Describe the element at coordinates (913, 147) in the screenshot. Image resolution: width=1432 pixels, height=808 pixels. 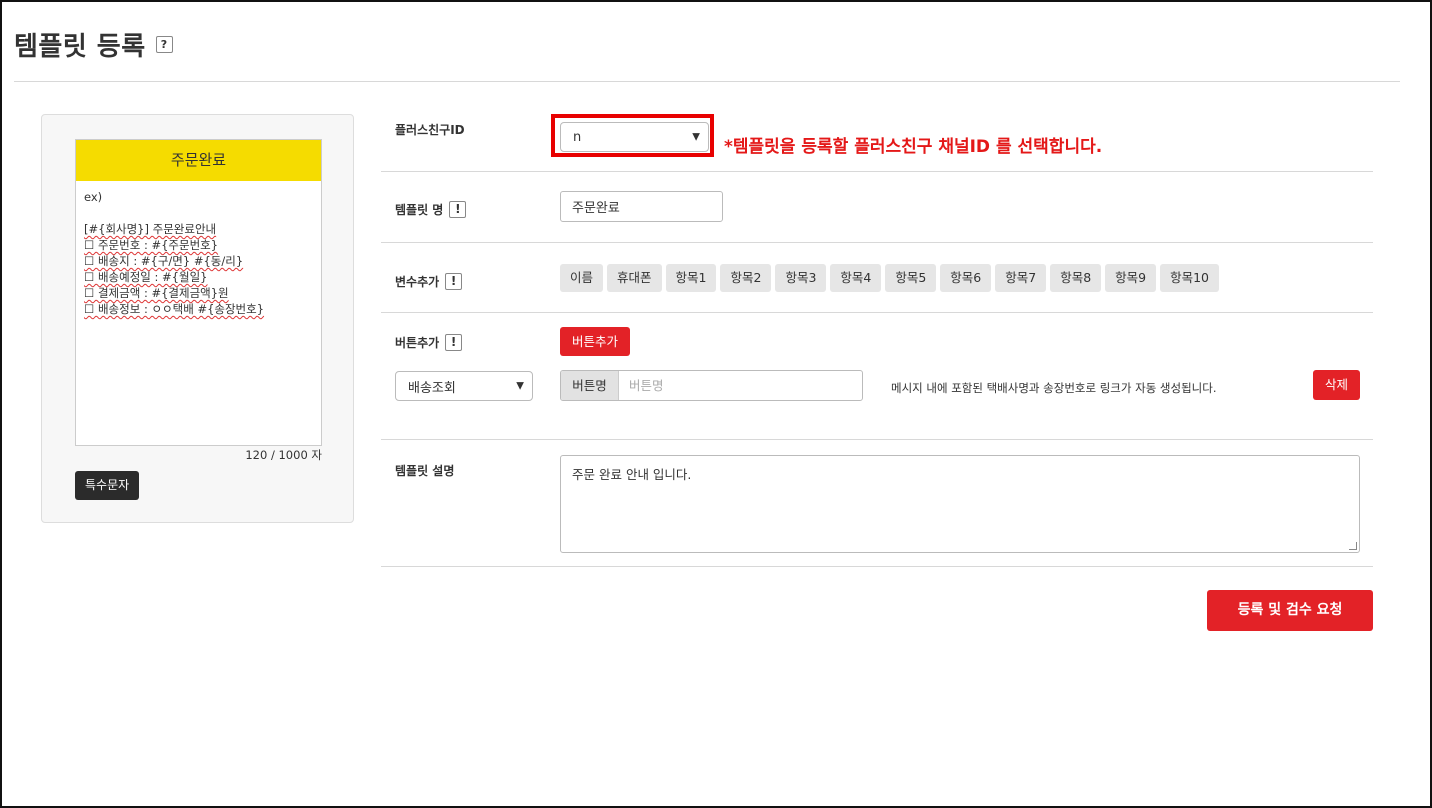
I see `channel-note: *템플릿을 등록할 플러스친구 채널ID 를 선택합니다.` at that location.